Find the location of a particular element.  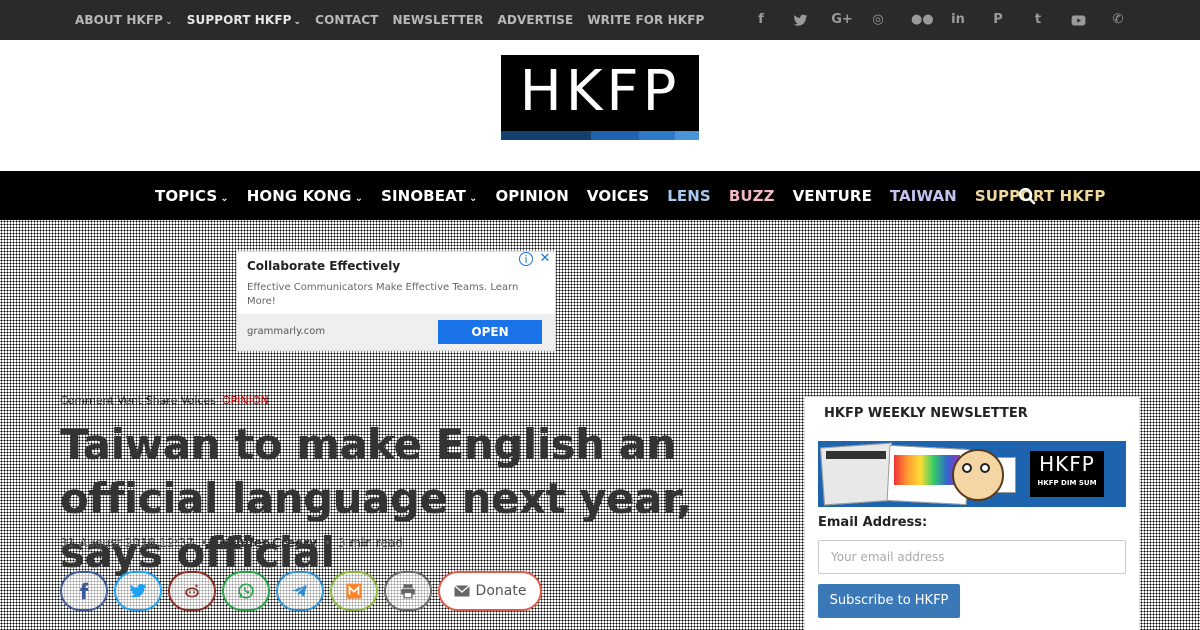

ad-domain: grammarly.com is located at coordinates (286, 331).